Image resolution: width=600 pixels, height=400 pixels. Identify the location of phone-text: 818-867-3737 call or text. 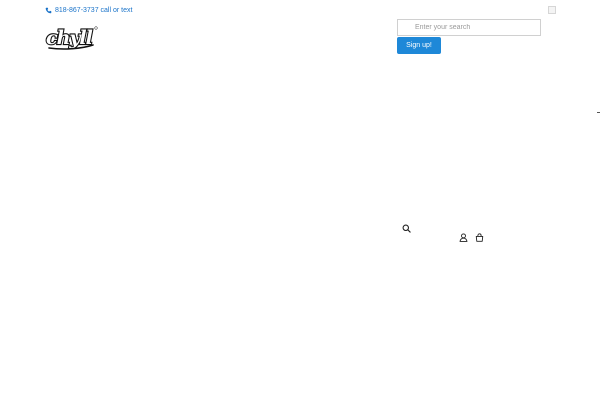
(94, 10).